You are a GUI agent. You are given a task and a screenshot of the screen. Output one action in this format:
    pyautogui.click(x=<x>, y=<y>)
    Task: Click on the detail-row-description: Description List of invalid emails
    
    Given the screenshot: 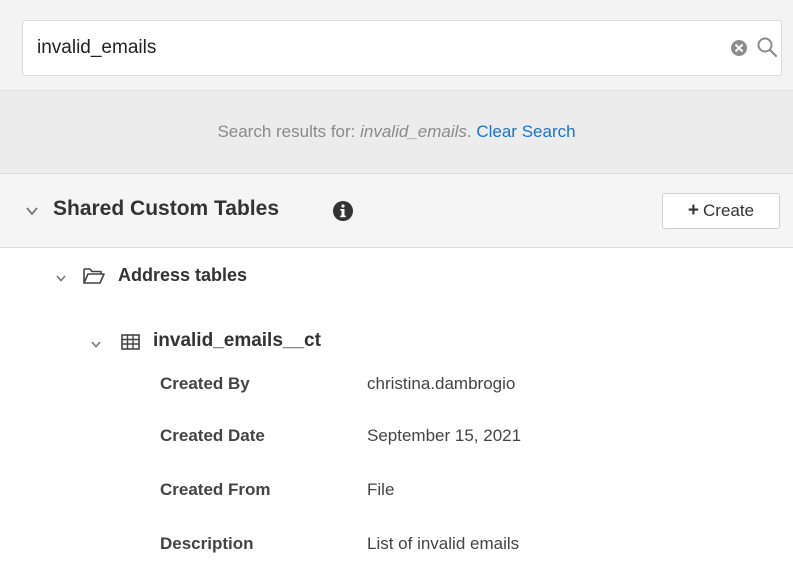 What is the action you would take?
    pyautogui.click(x=460, y=548)
    